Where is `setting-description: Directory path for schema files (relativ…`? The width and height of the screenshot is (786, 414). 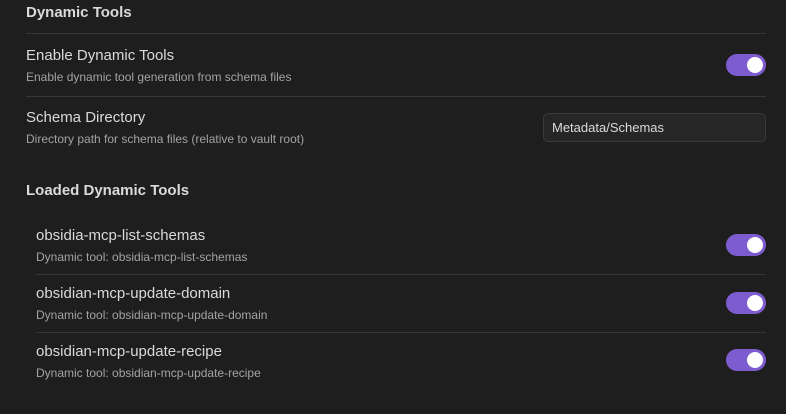
setting-description: Directory path for schema files (relativ… is located at coordinates (165, 139).